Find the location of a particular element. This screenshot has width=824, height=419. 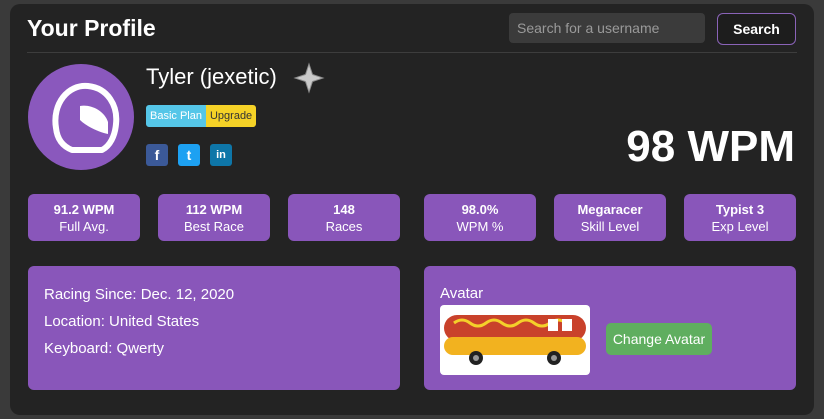

stat-exp-level: Typist 3 Exp Level is located at coordinates (740, 217).